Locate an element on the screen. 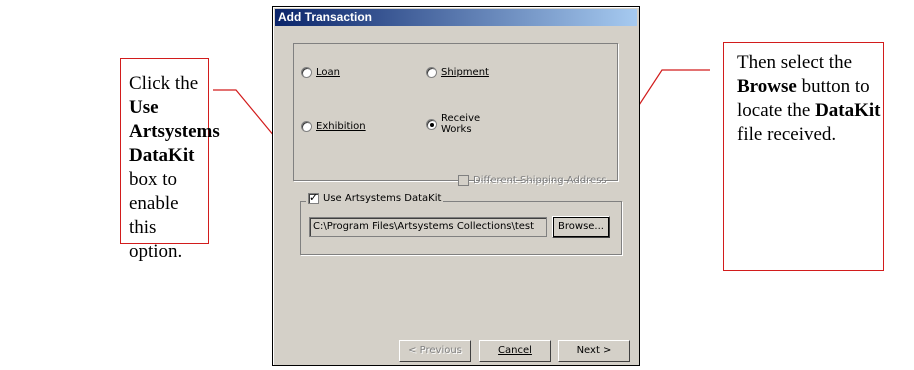 The image size is (914, 370). left-callout-bold: Use Artsystems DataKit is located at coordinates (174, 131).